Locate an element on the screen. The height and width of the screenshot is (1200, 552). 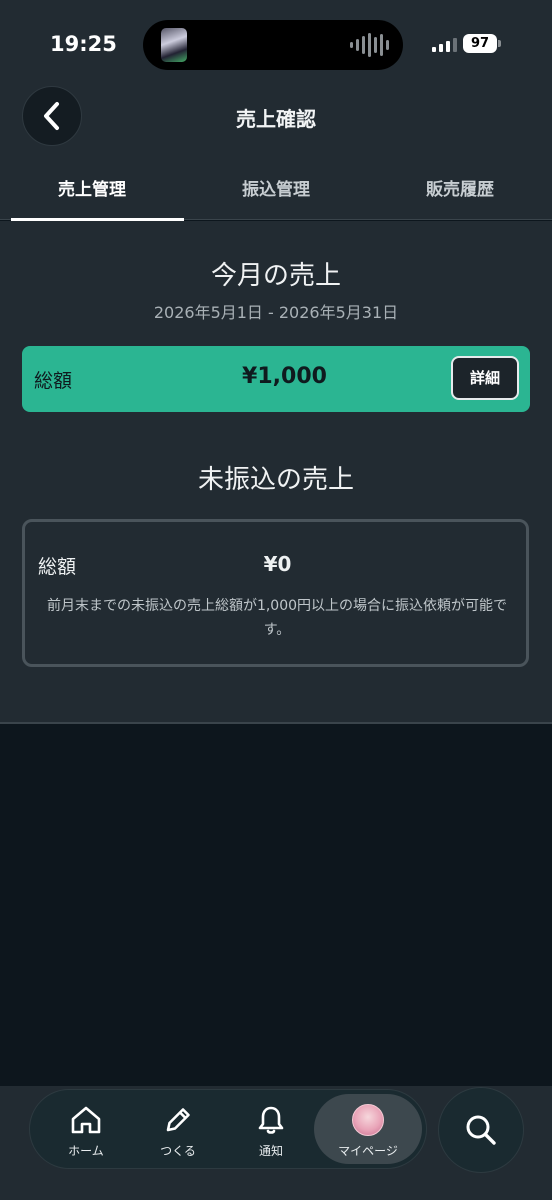
tab-transfer-management: 振込管理 is located at coordinates (276, 188).